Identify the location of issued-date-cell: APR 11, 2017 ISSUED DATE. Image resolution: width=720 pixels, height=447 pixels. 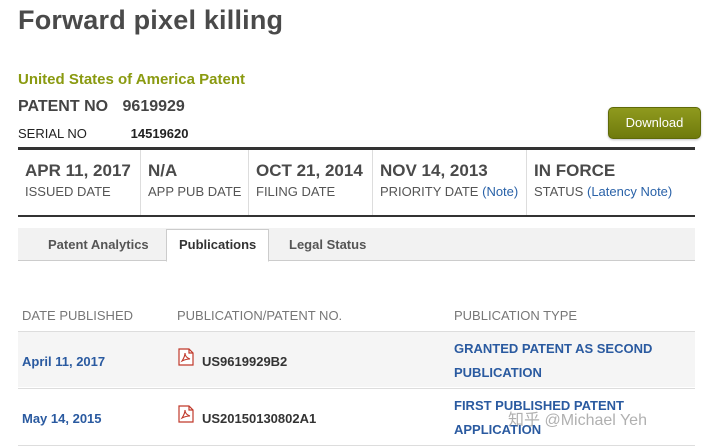
(79, 182).